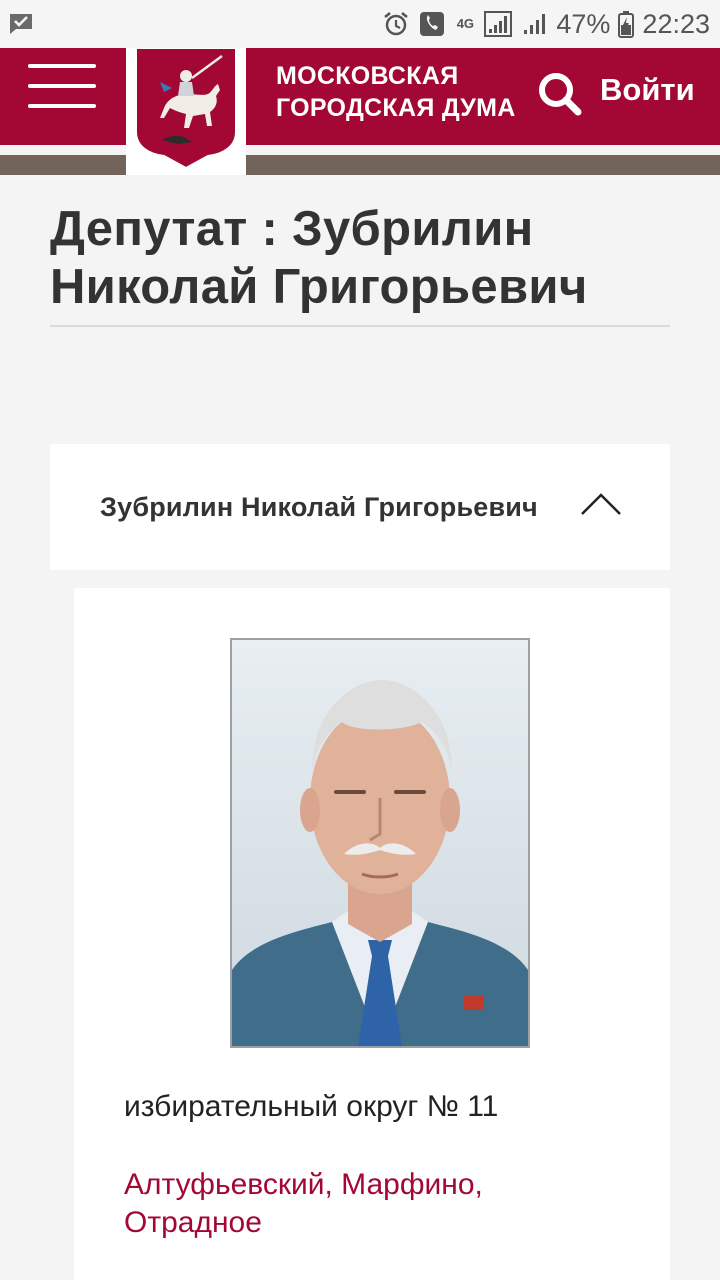 This screenshot has height=1280, width=720. What do you see at coordinates (380, 843) in the screenshot?
I see `deputy-photo` at bounding box center [380, 843].